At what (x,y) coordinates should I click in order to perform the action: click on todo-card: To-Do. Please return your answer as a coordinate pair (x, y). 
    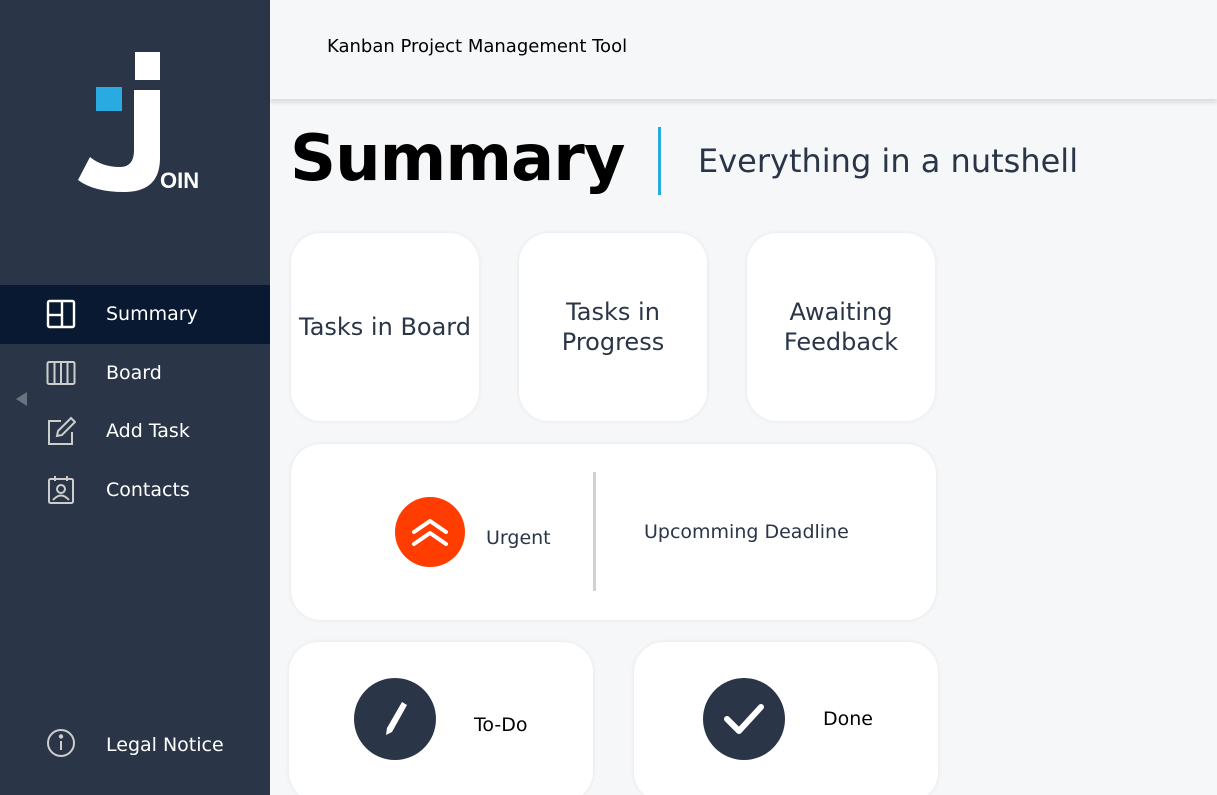
    Looking at the image, I should click on (441, 718).